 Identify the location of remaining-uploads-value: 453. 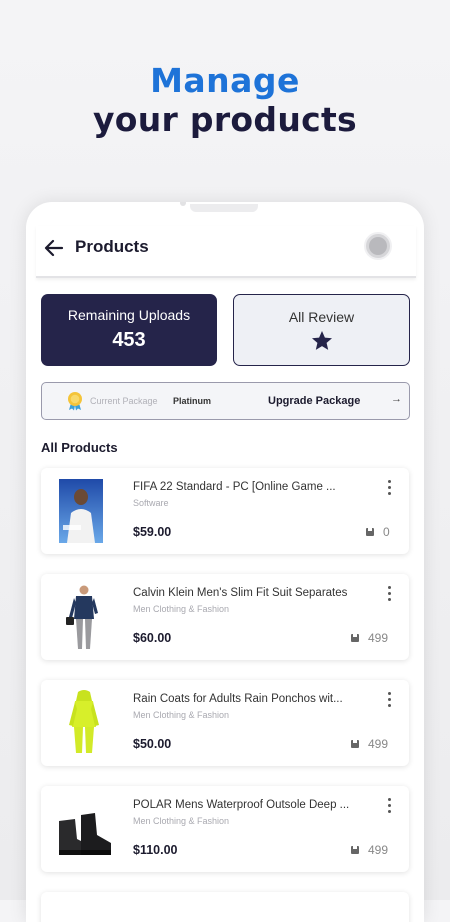
(129, 340).